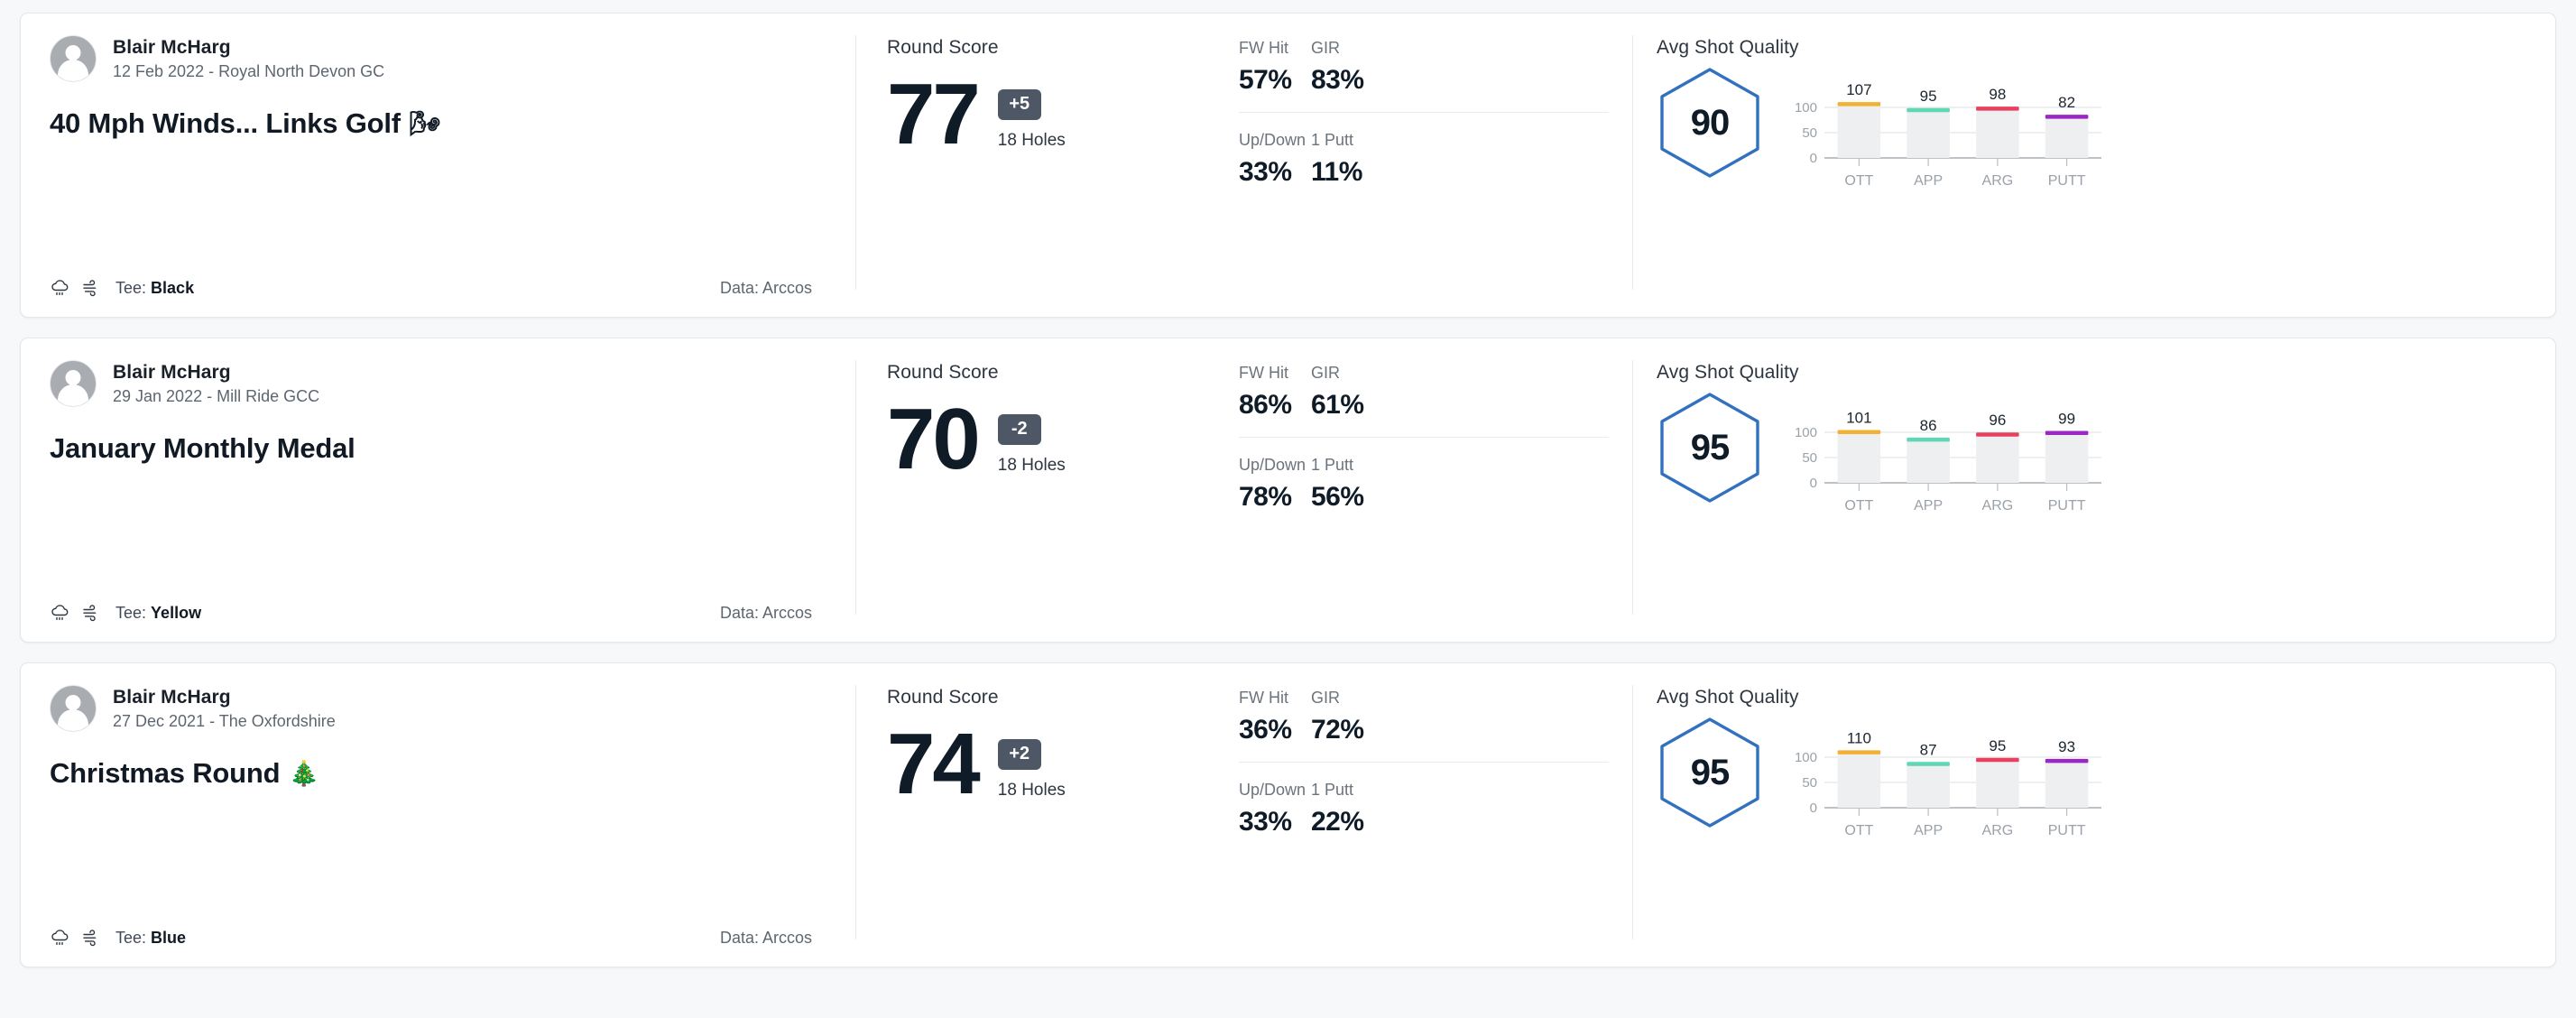 This screenshot has width=2576, height=1018. I want to click on stat-cell: 1 Putt 56%, so click(1460, 476).